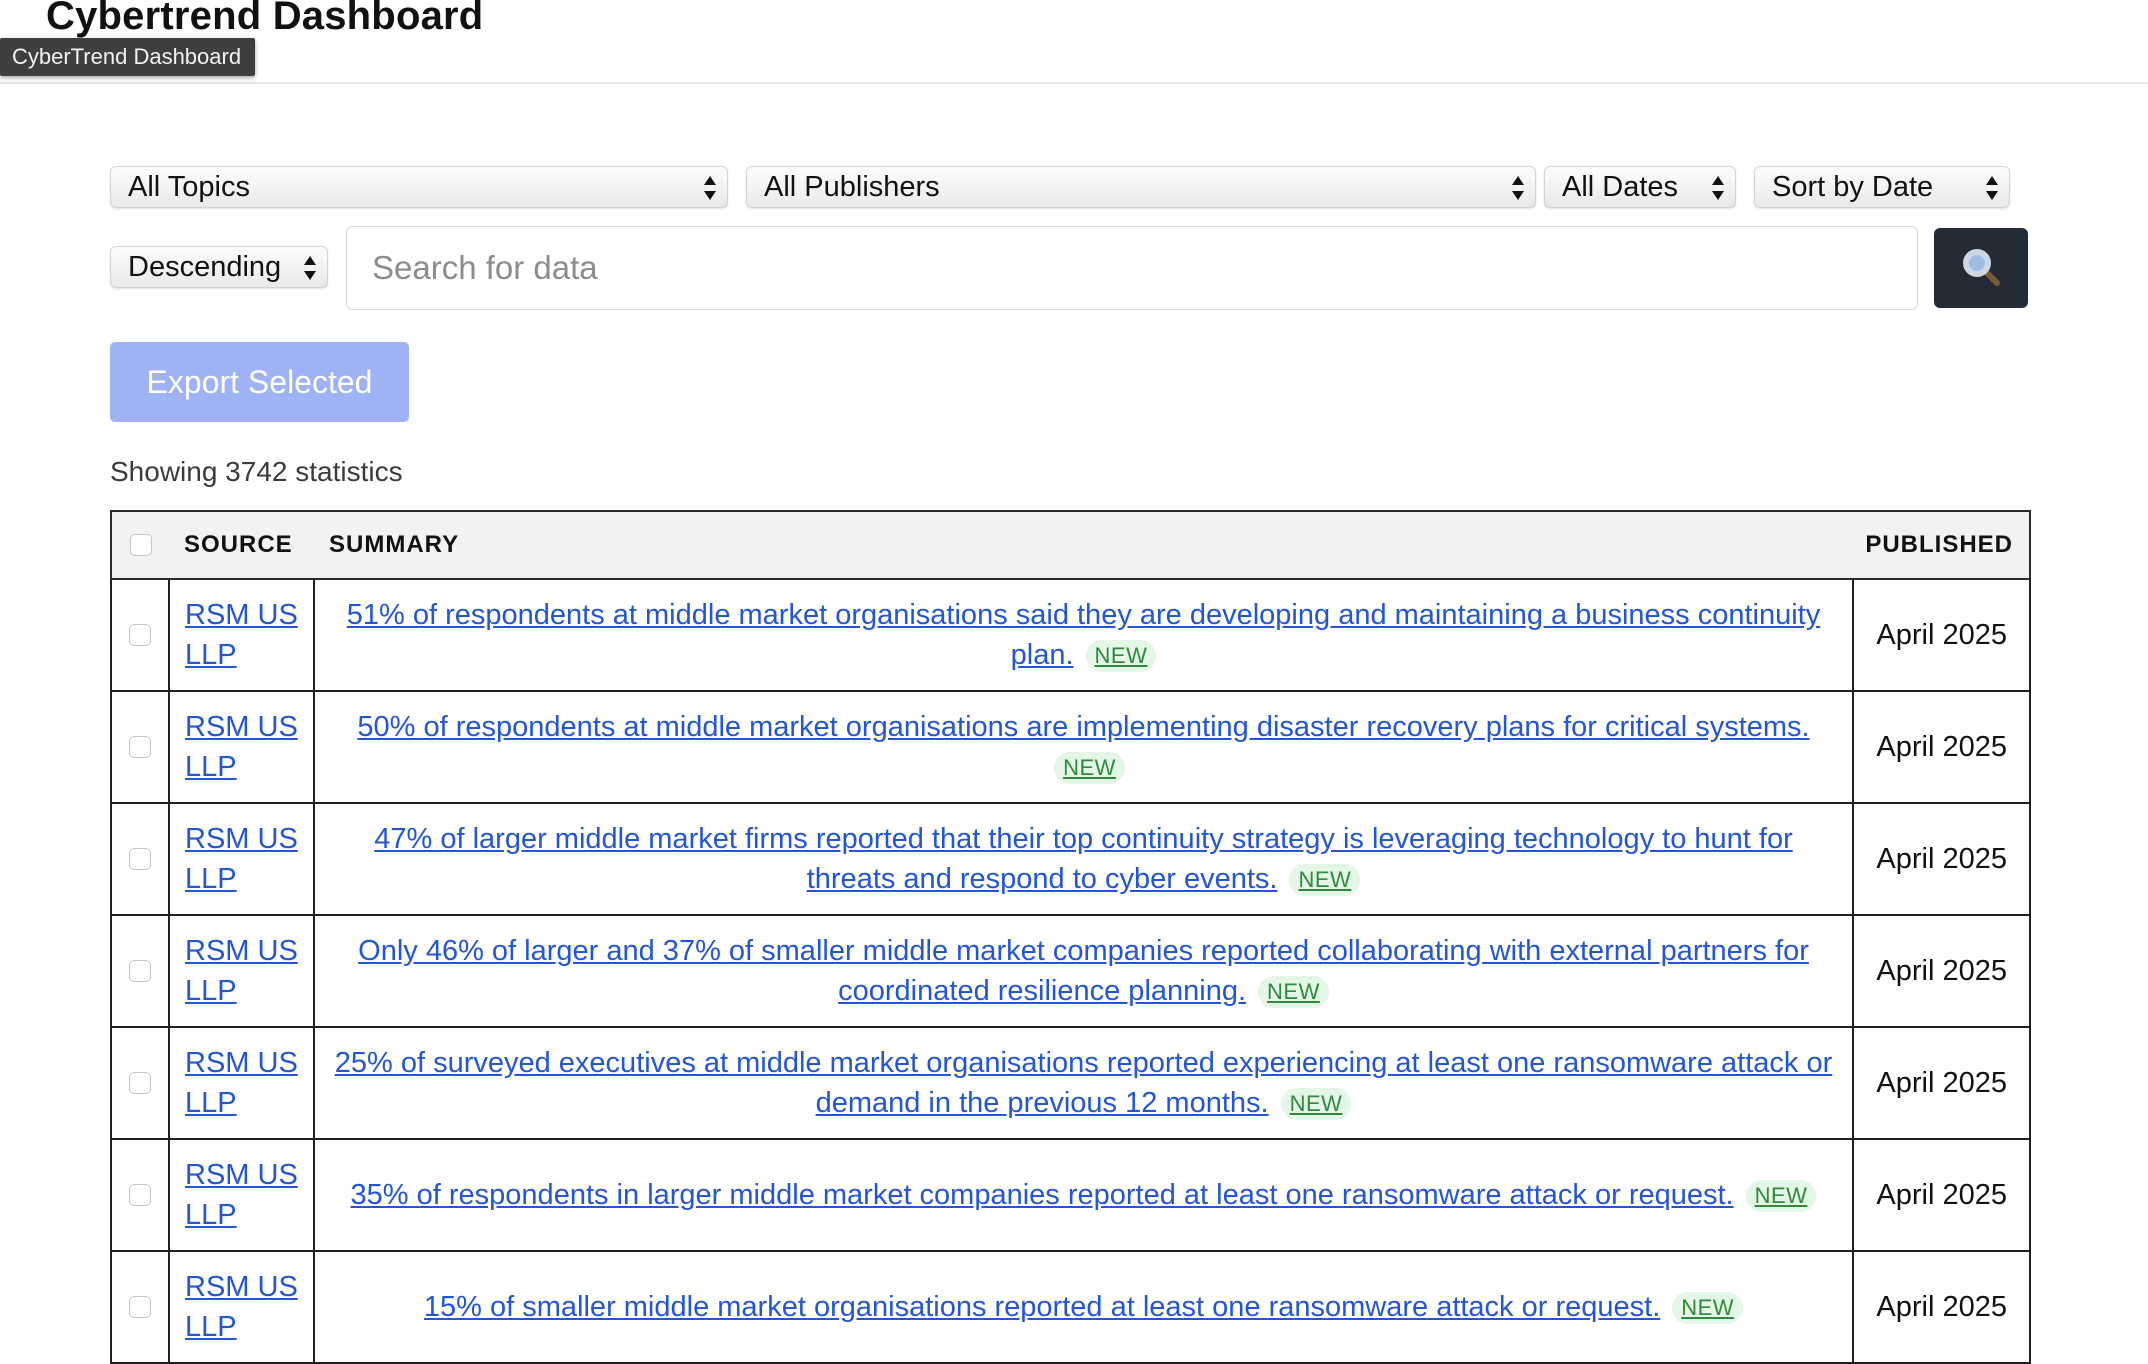 The width and height of the screenshot is (2148, 1364). I want to click on sort-select-value: Sort by Date, so click(1853, 187).